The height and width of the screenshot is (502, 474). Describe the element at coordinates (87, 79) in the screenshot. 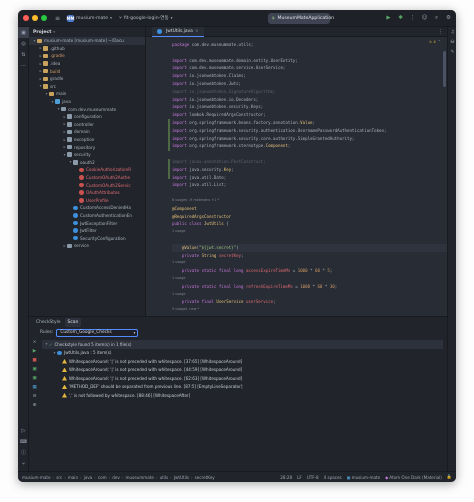

I see `tree-item: ▸ gradle` at that location.